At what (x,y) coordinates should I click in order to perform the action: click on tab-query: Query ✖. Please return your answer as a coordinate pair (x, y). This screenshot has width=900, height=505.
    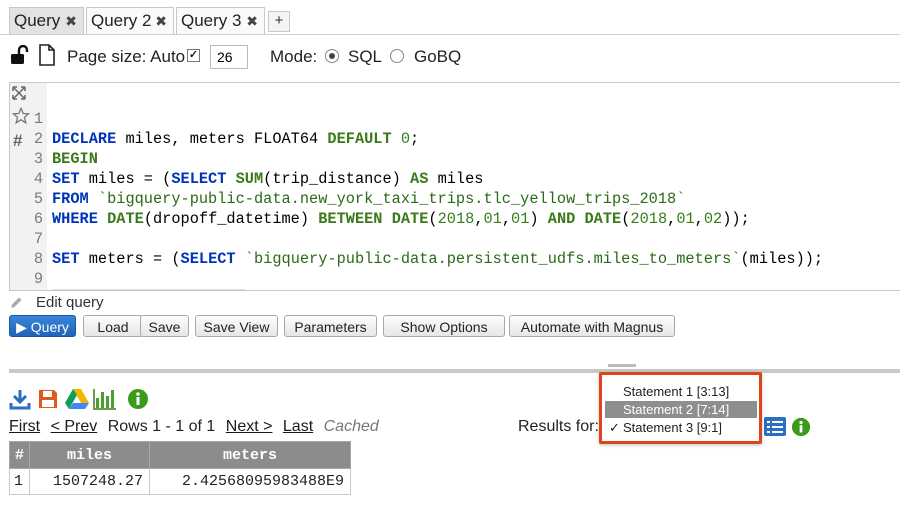
    Looking at the image, I should click on (46, 20).